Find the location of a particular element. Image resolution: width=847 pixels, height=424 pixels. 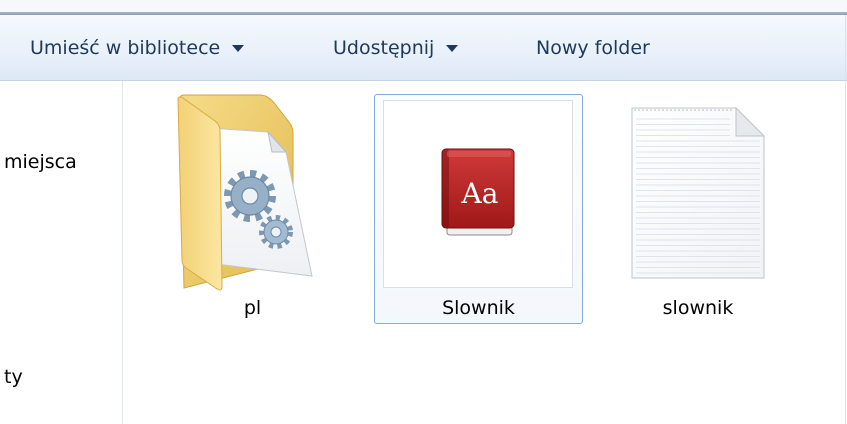

nav-item-label: miejsca is located at coordinates (40, 162).